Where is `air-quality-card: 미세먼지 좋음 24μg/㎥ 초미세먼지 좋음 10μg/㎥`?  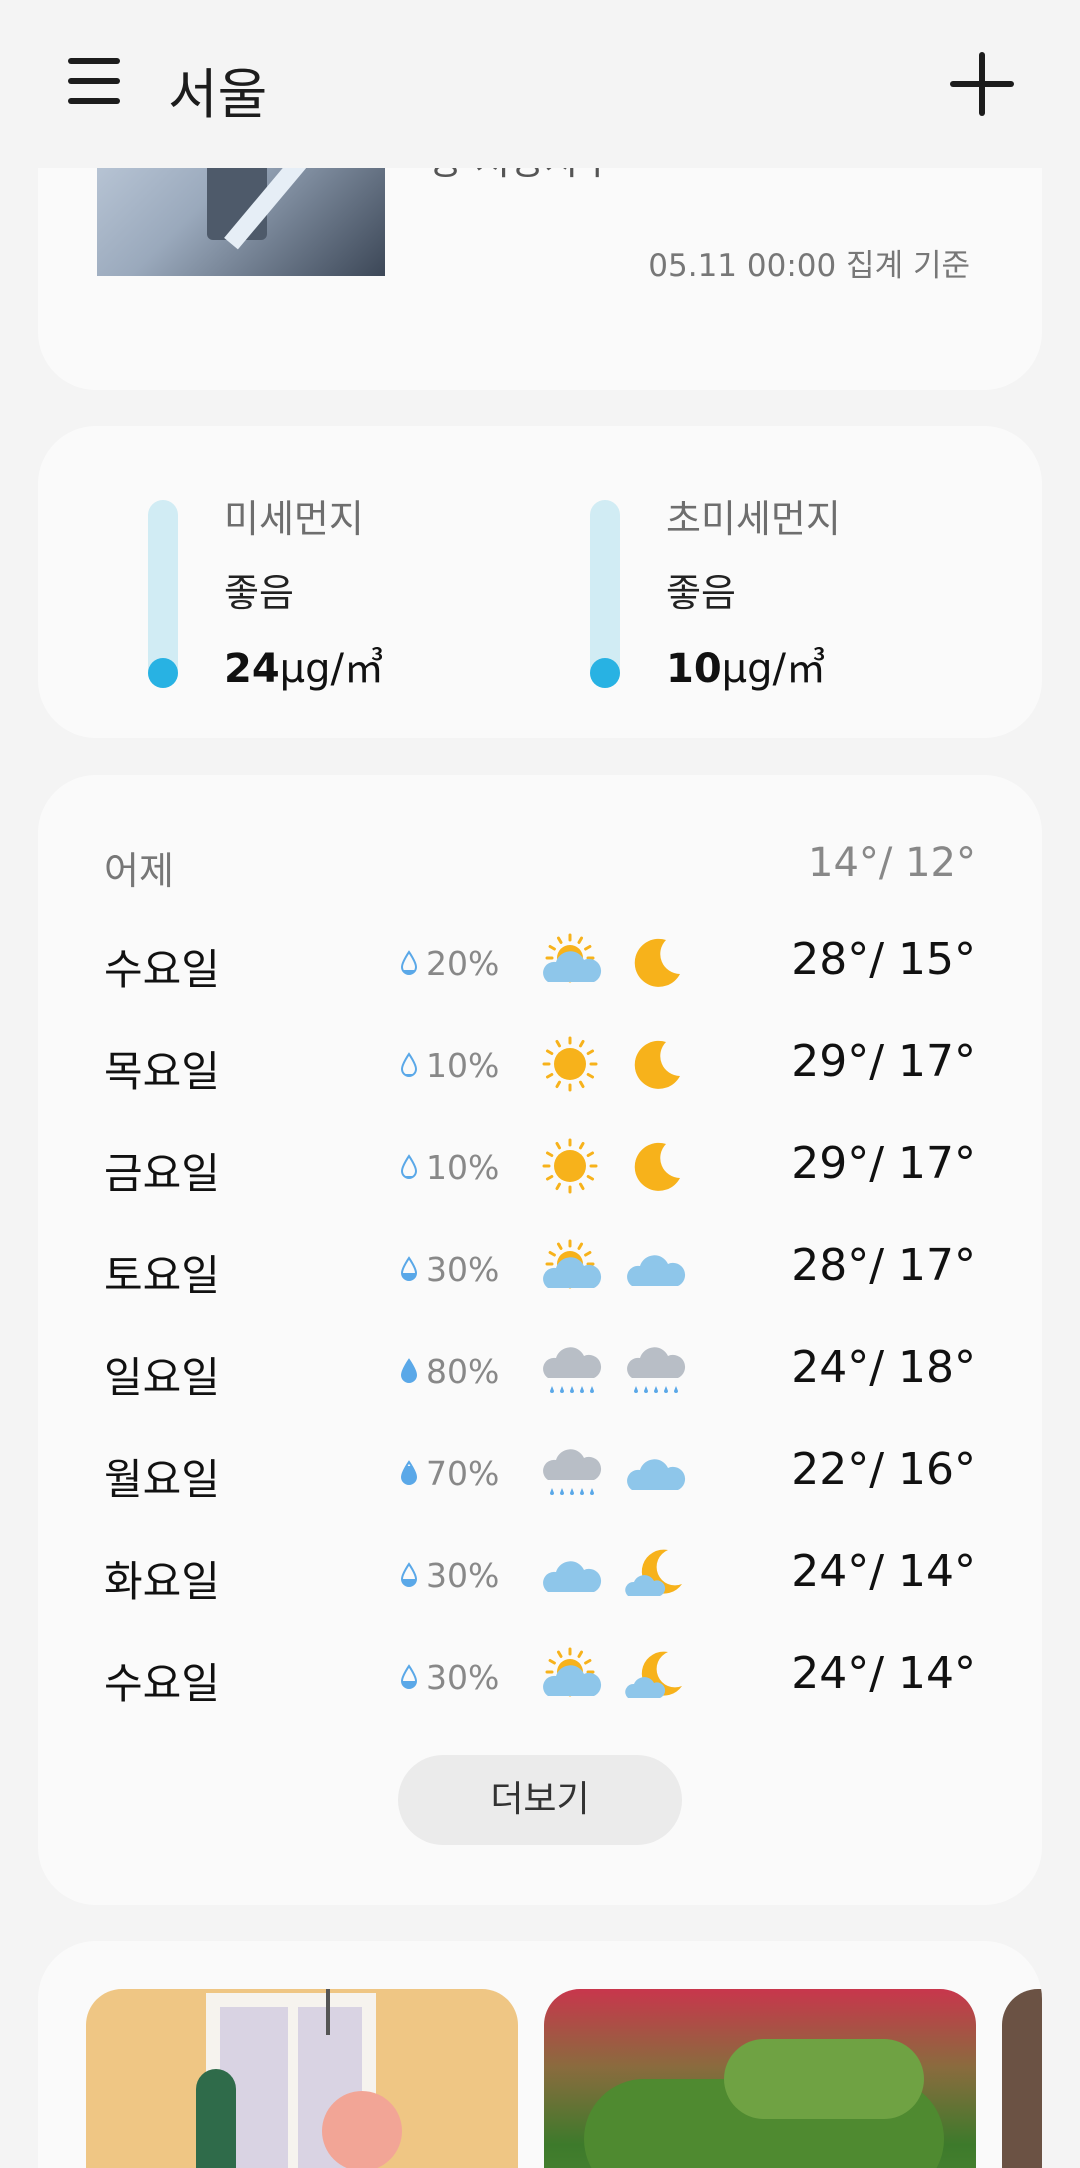 air-quality-card: 미세먼지 좋음 24μg/㎥ 초미세먼지 좋음 10μg/㎥ is located at coordinates (540, 582).